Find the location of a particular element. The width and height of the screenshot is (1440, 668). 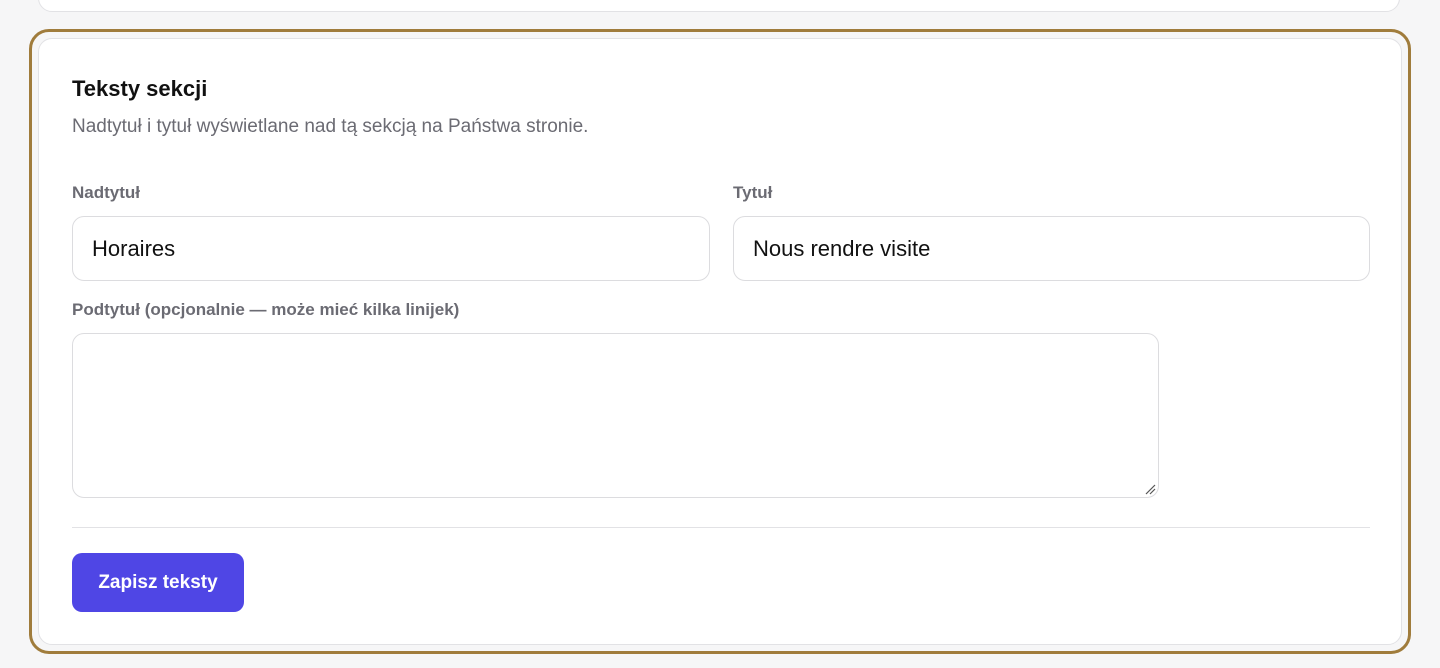

previous-section-card is located at coordinates (719, 6).